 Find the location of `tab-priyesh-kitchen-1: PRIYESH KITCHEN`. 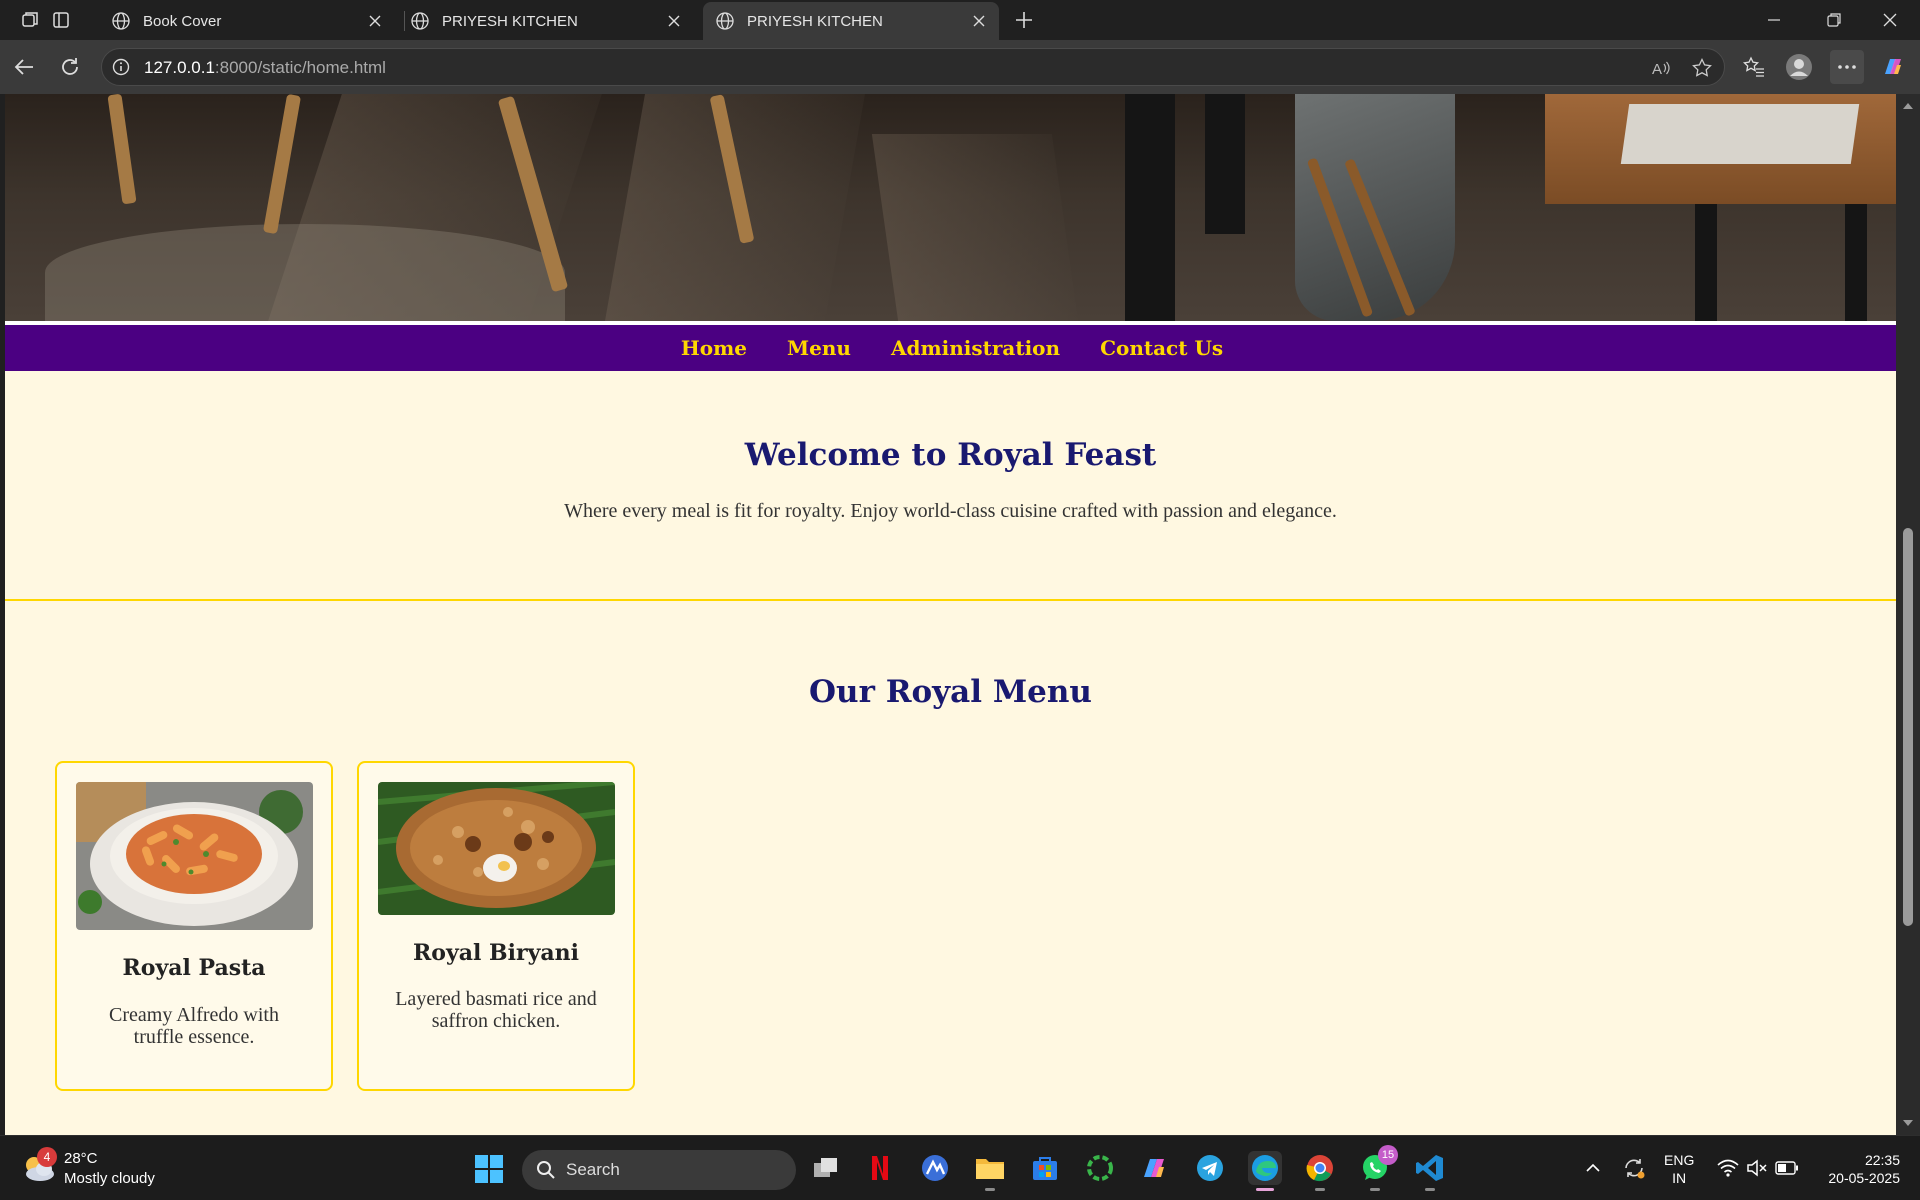

tab-priyesh-kitchen-1: PRIYESH KITCHEN is located at coordinates (546, 21).